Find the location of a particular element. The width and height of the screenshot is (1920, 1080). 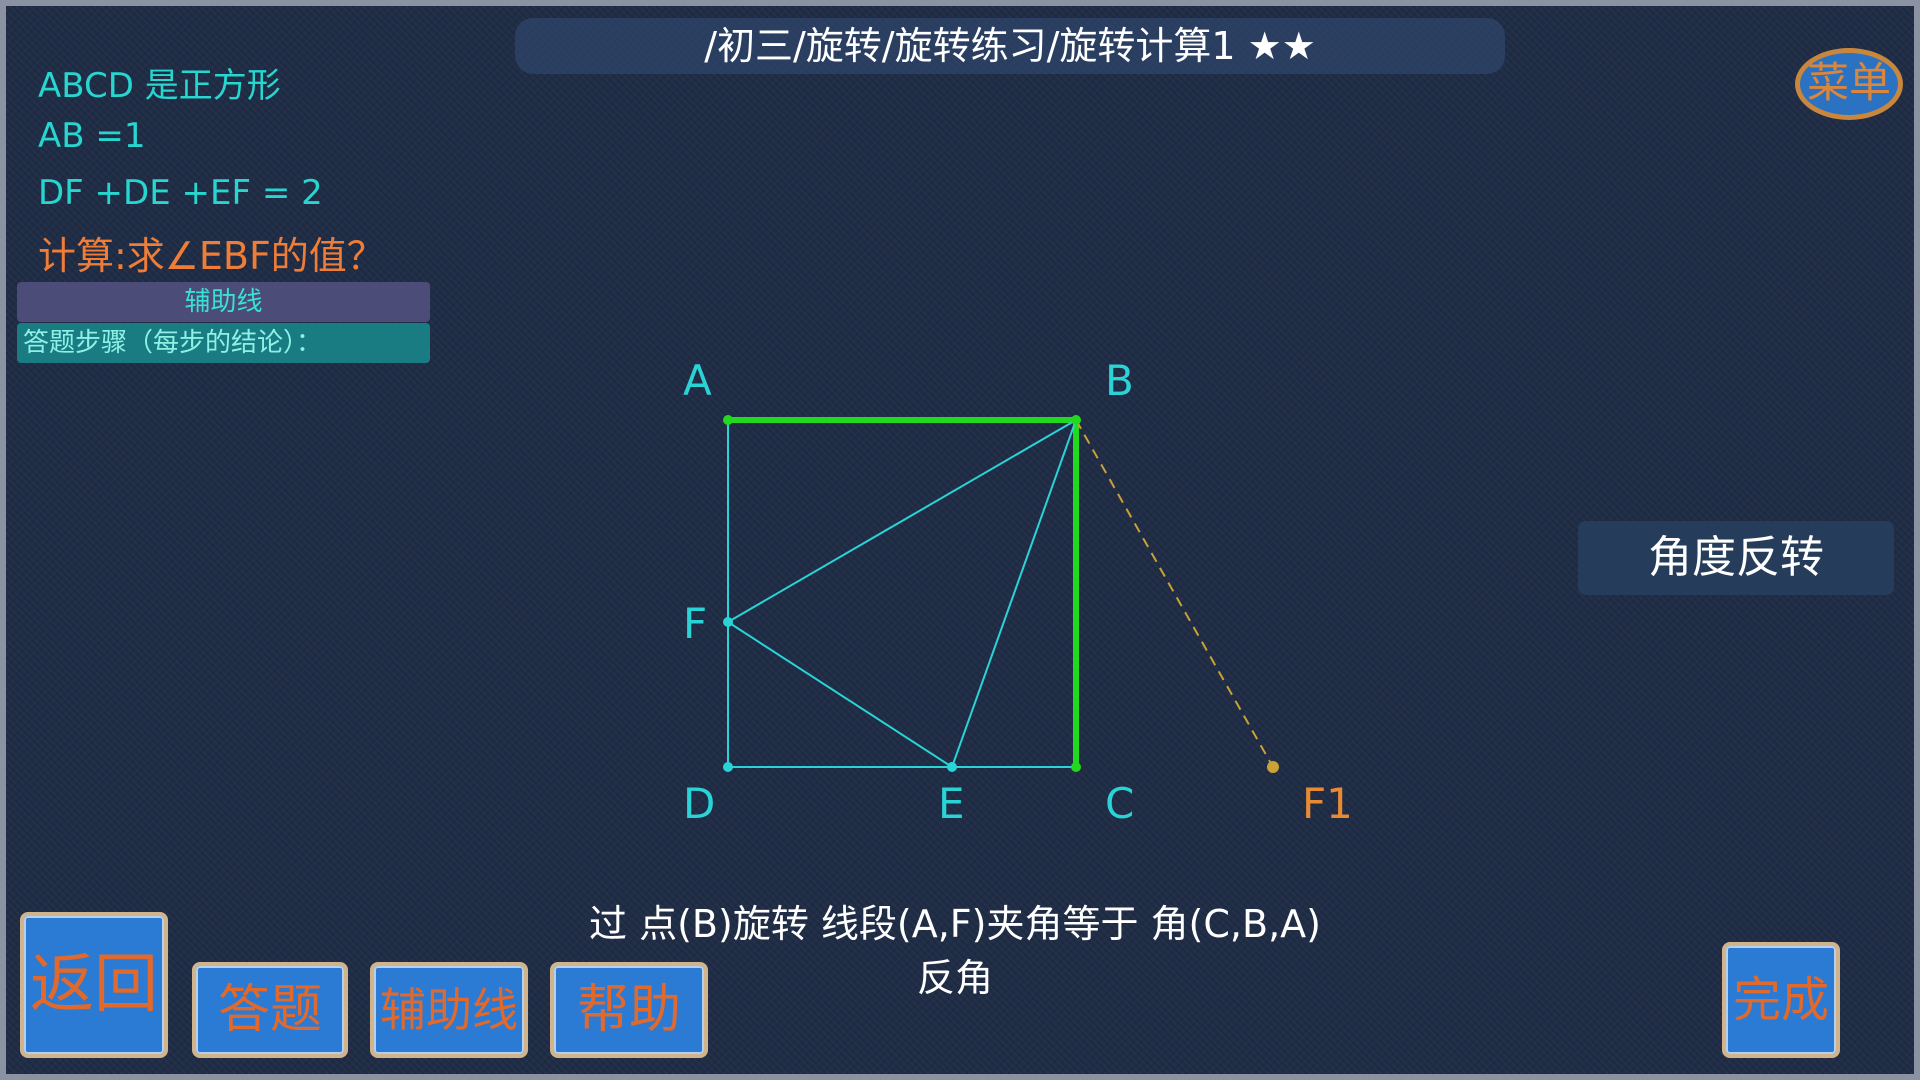

hint-text-line1: 过 点(B)旋转 线段(A,F)夹角等于 角(C,B,A) is located at coordinates (955, 924).